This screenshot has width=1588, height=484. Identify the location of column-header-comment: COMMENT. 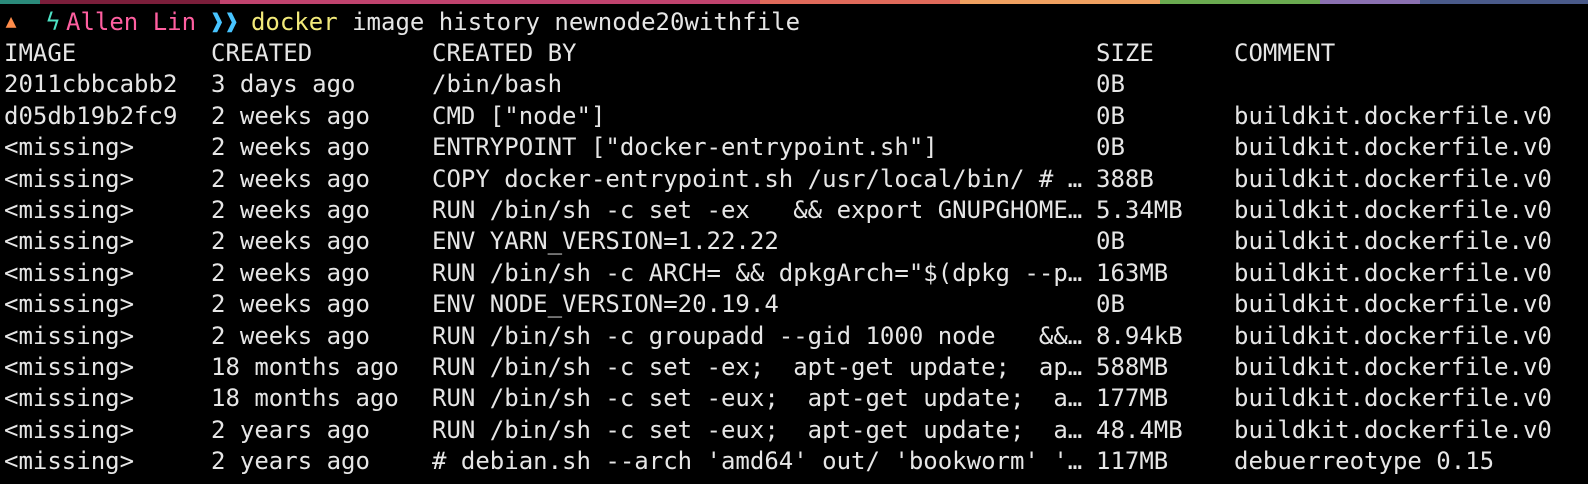
(1285, 53).